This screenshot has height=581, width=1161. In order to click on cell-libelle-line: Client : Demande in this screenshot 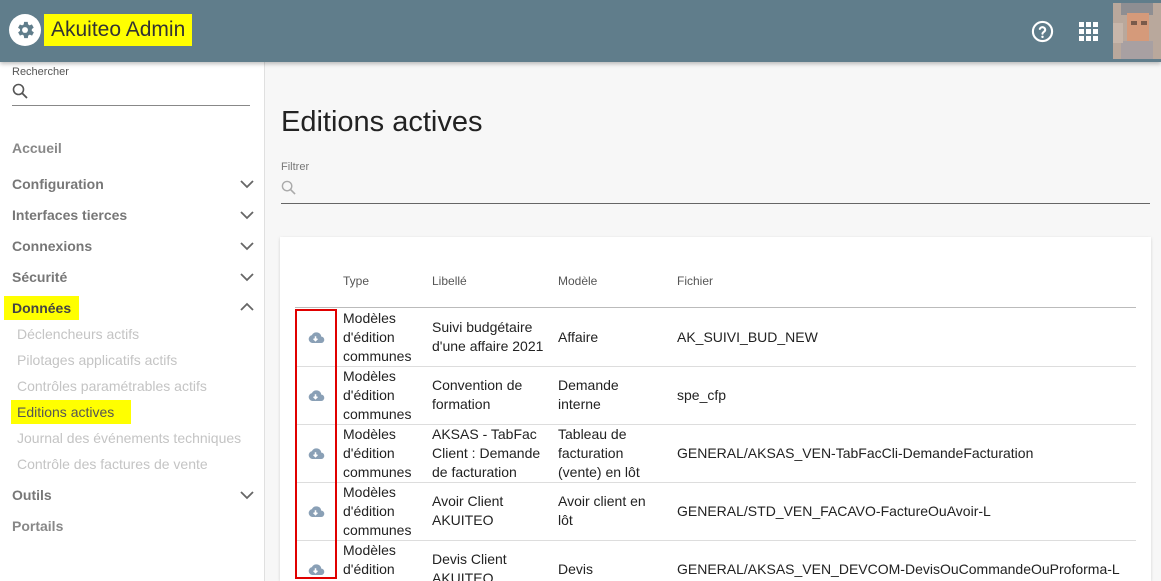, I will do `click(486, 453)`.